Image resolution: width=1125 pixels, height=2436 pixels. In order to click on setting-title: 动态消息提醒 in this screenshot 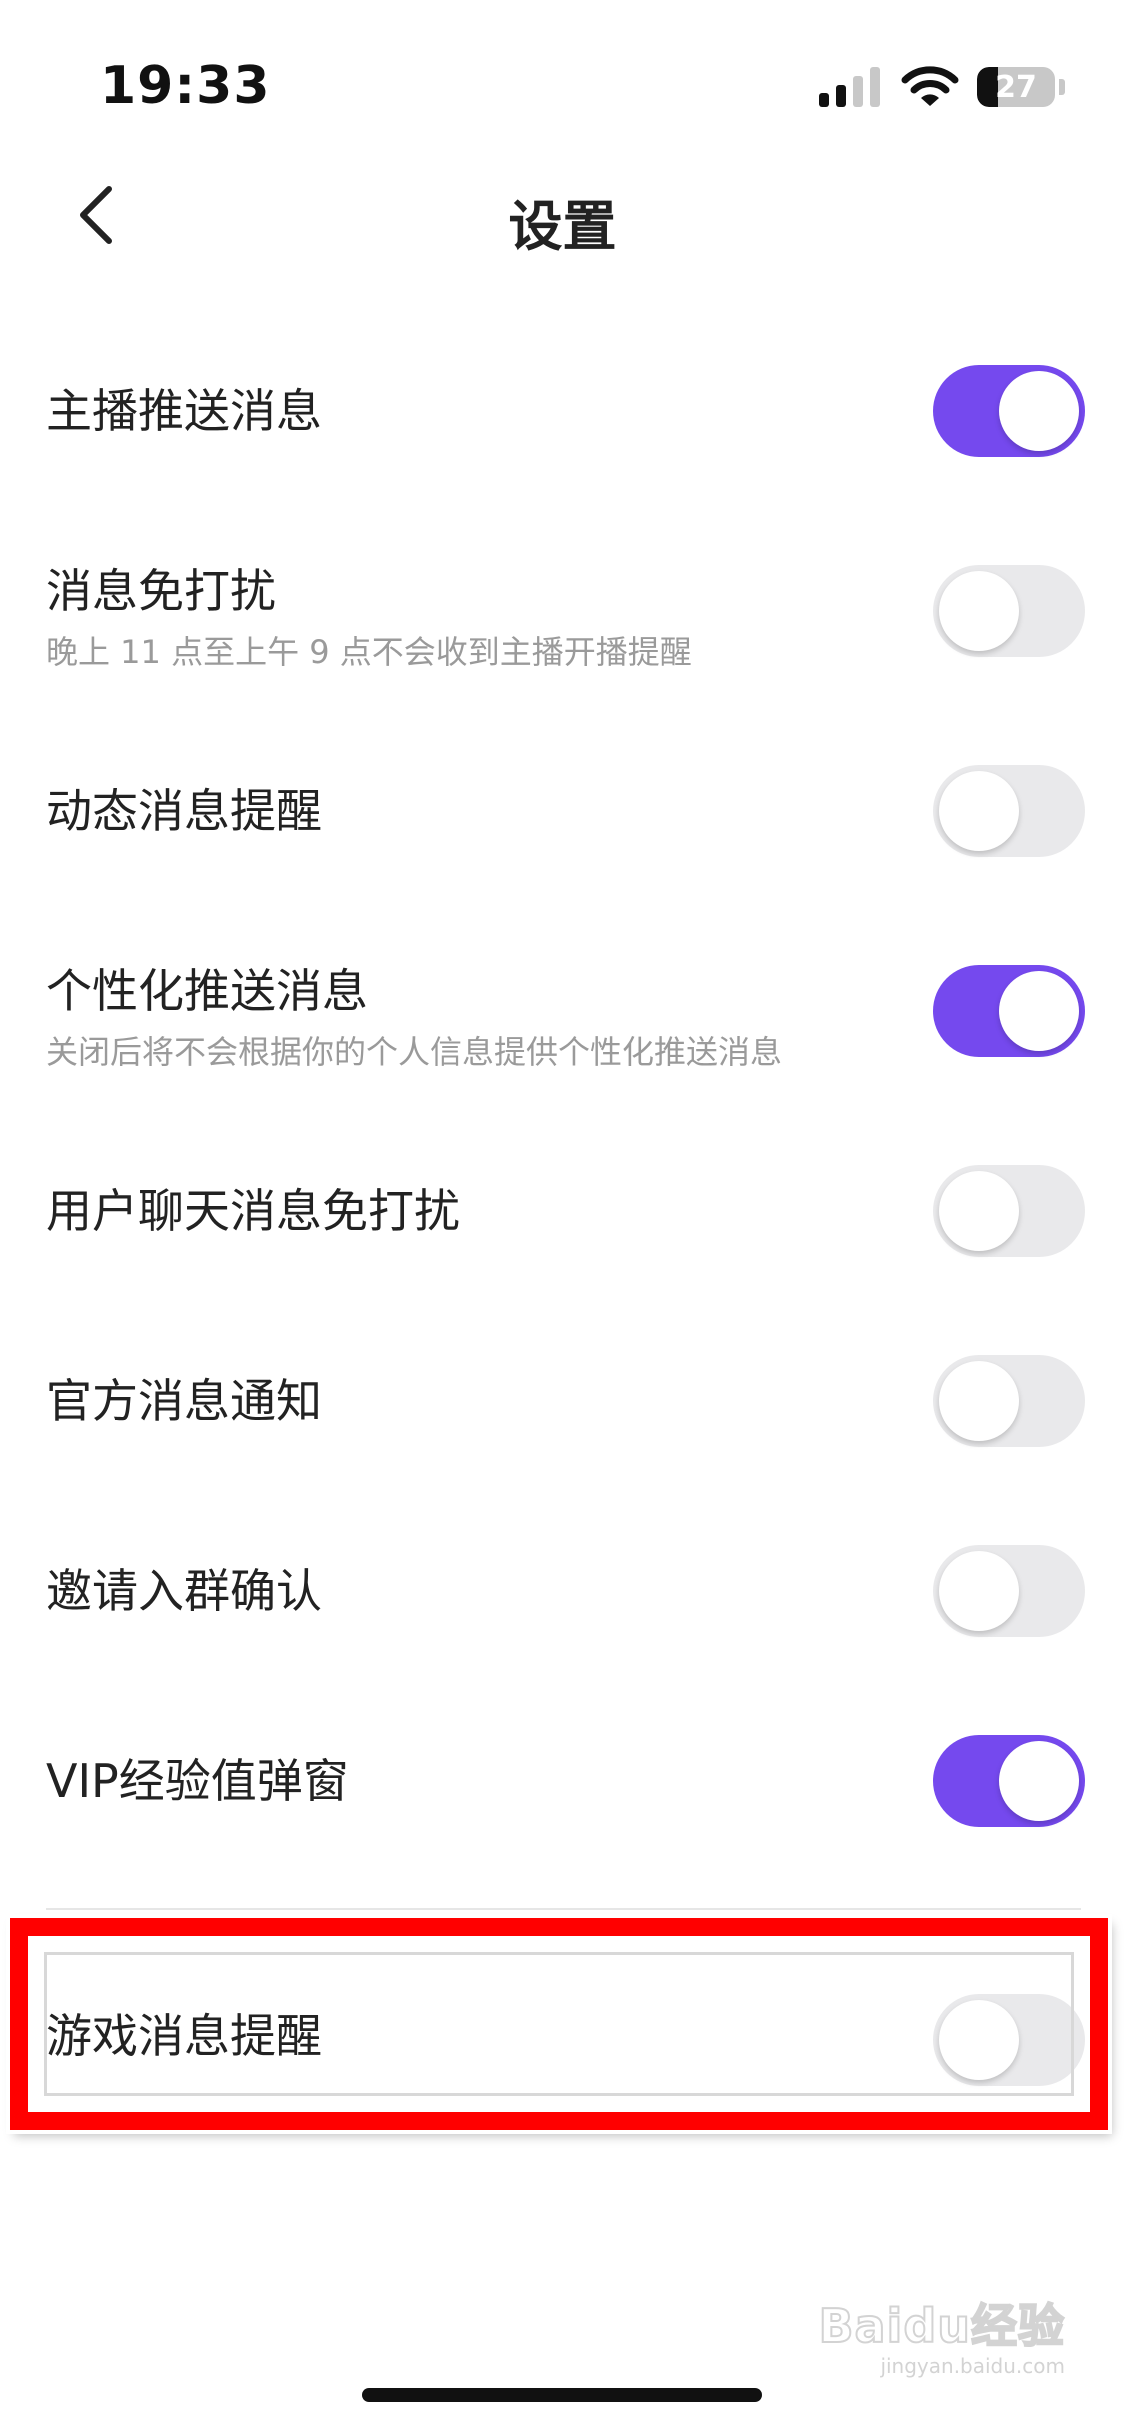, I will do `click(184, 811)`.